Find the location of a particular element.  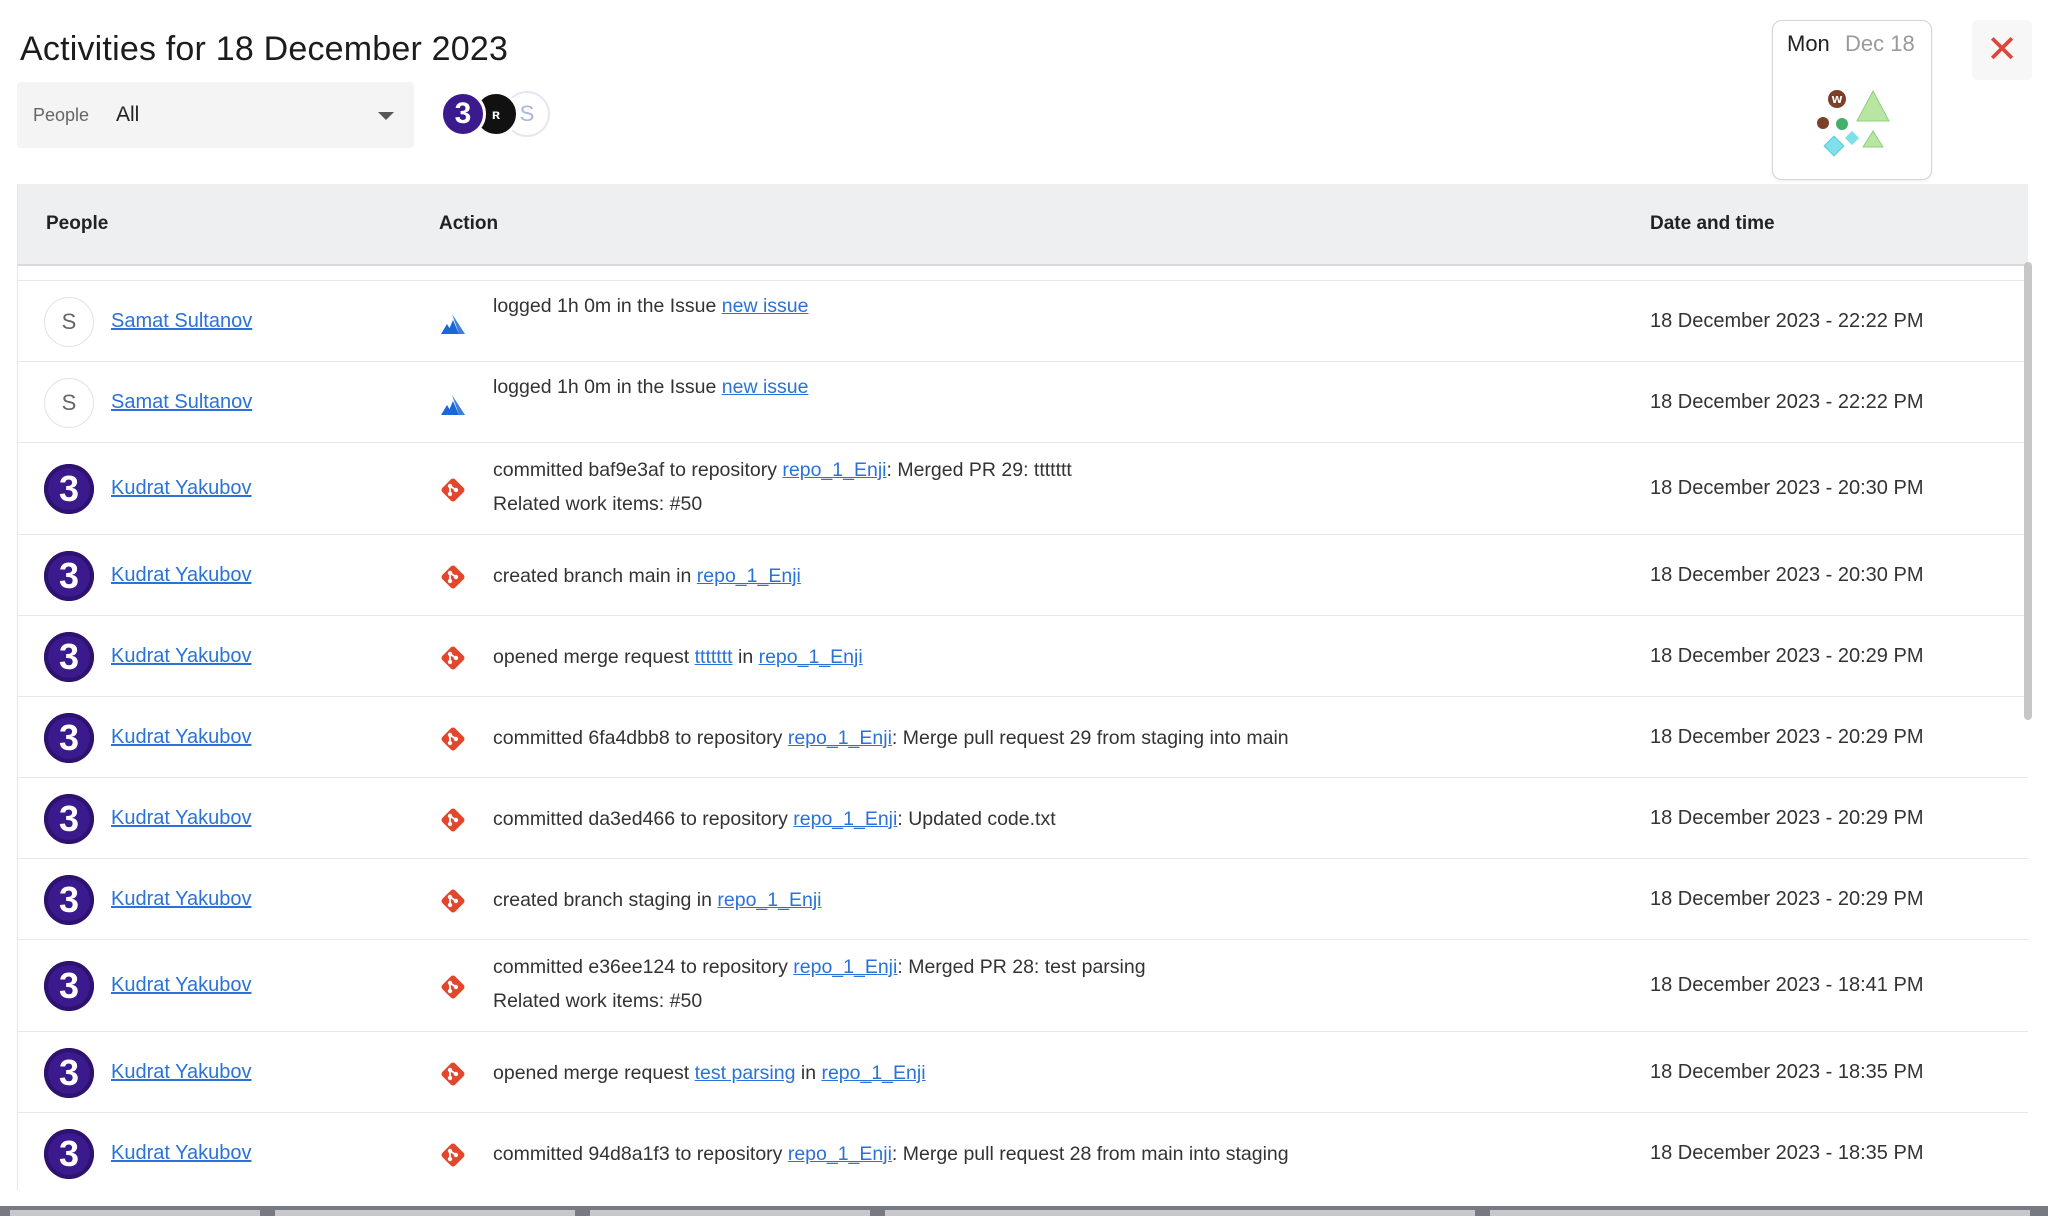

people-filter-label: People is located at coordinates (61, 115).